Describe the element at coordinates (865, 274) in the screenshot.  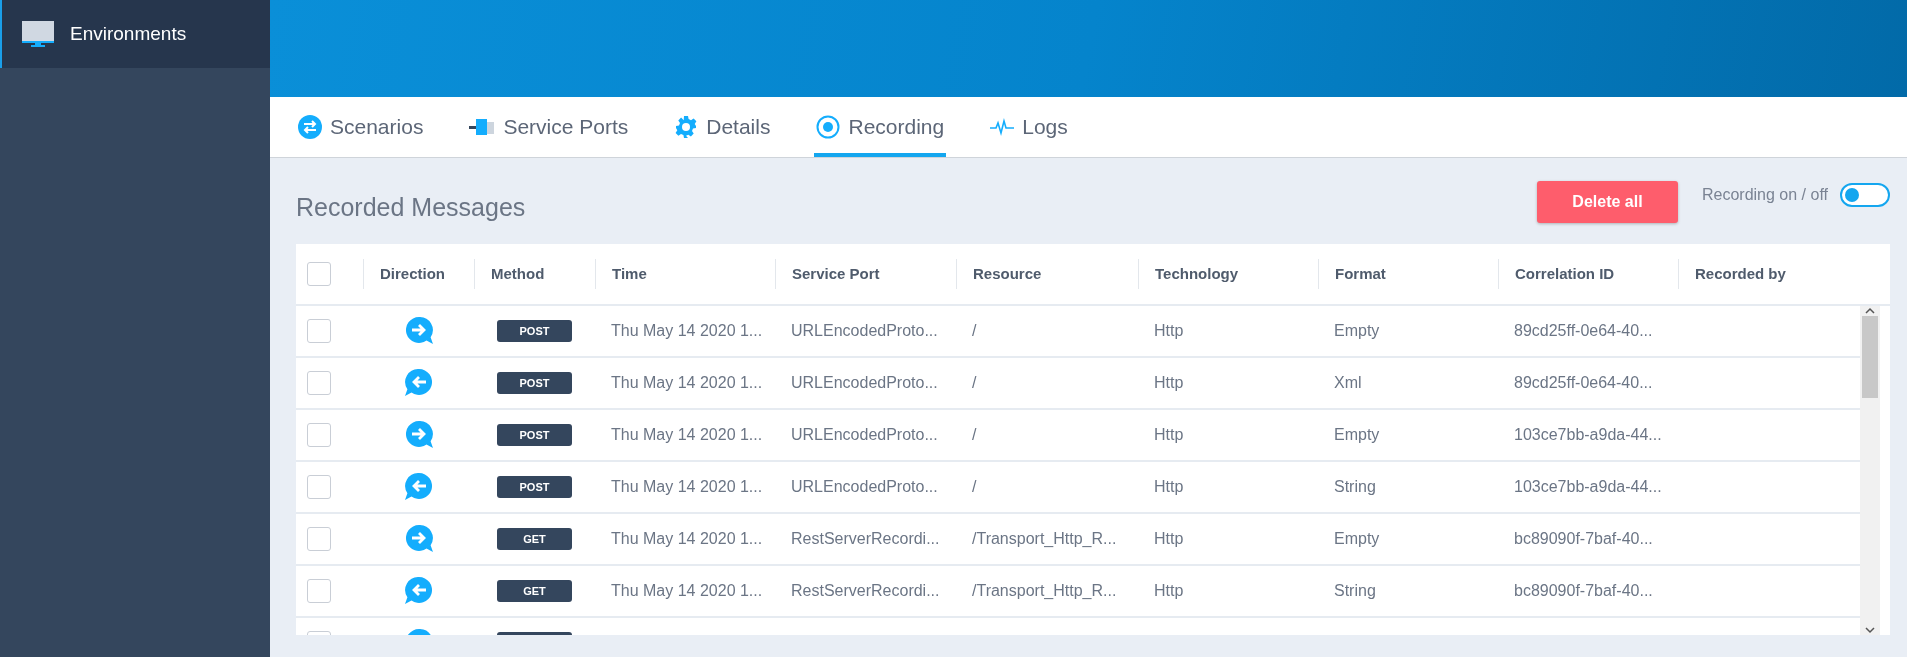
I see `column-header: Service Port` at that location.